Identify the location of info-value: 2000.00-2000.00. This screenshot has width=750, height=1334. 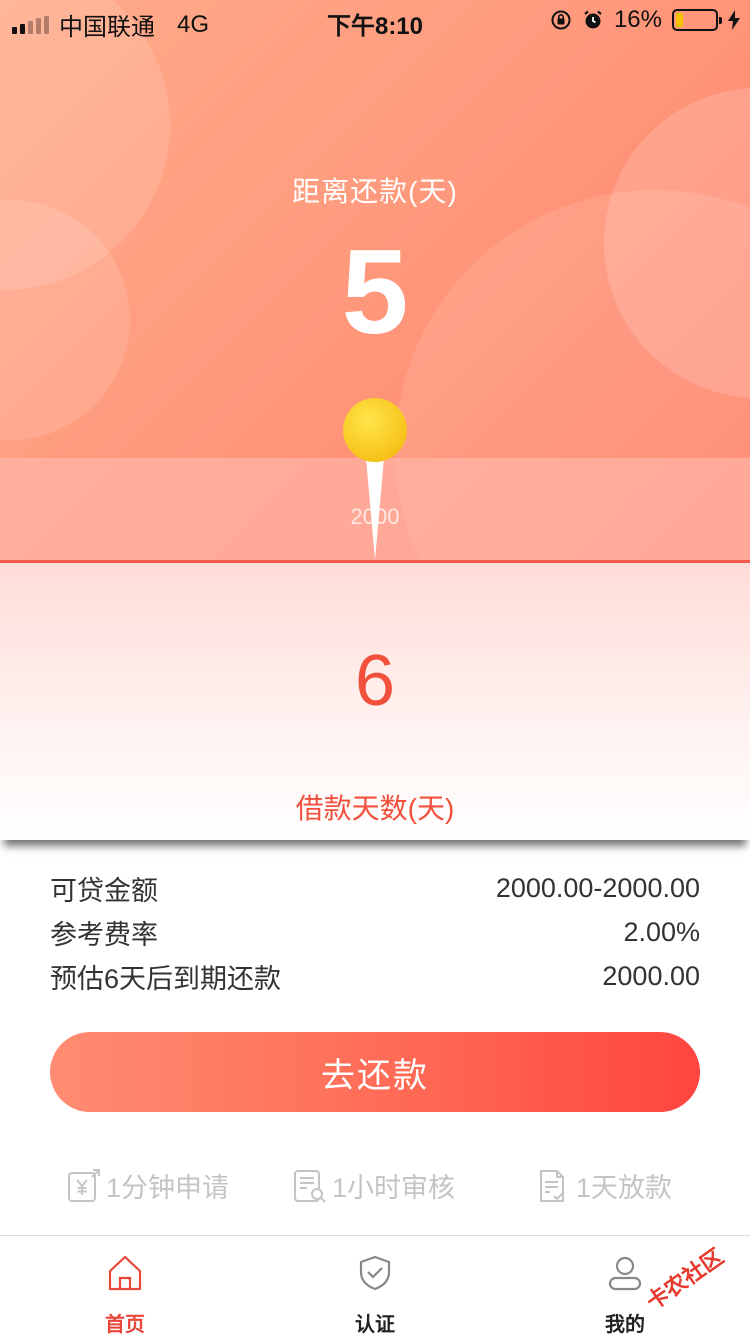
(597, 887).